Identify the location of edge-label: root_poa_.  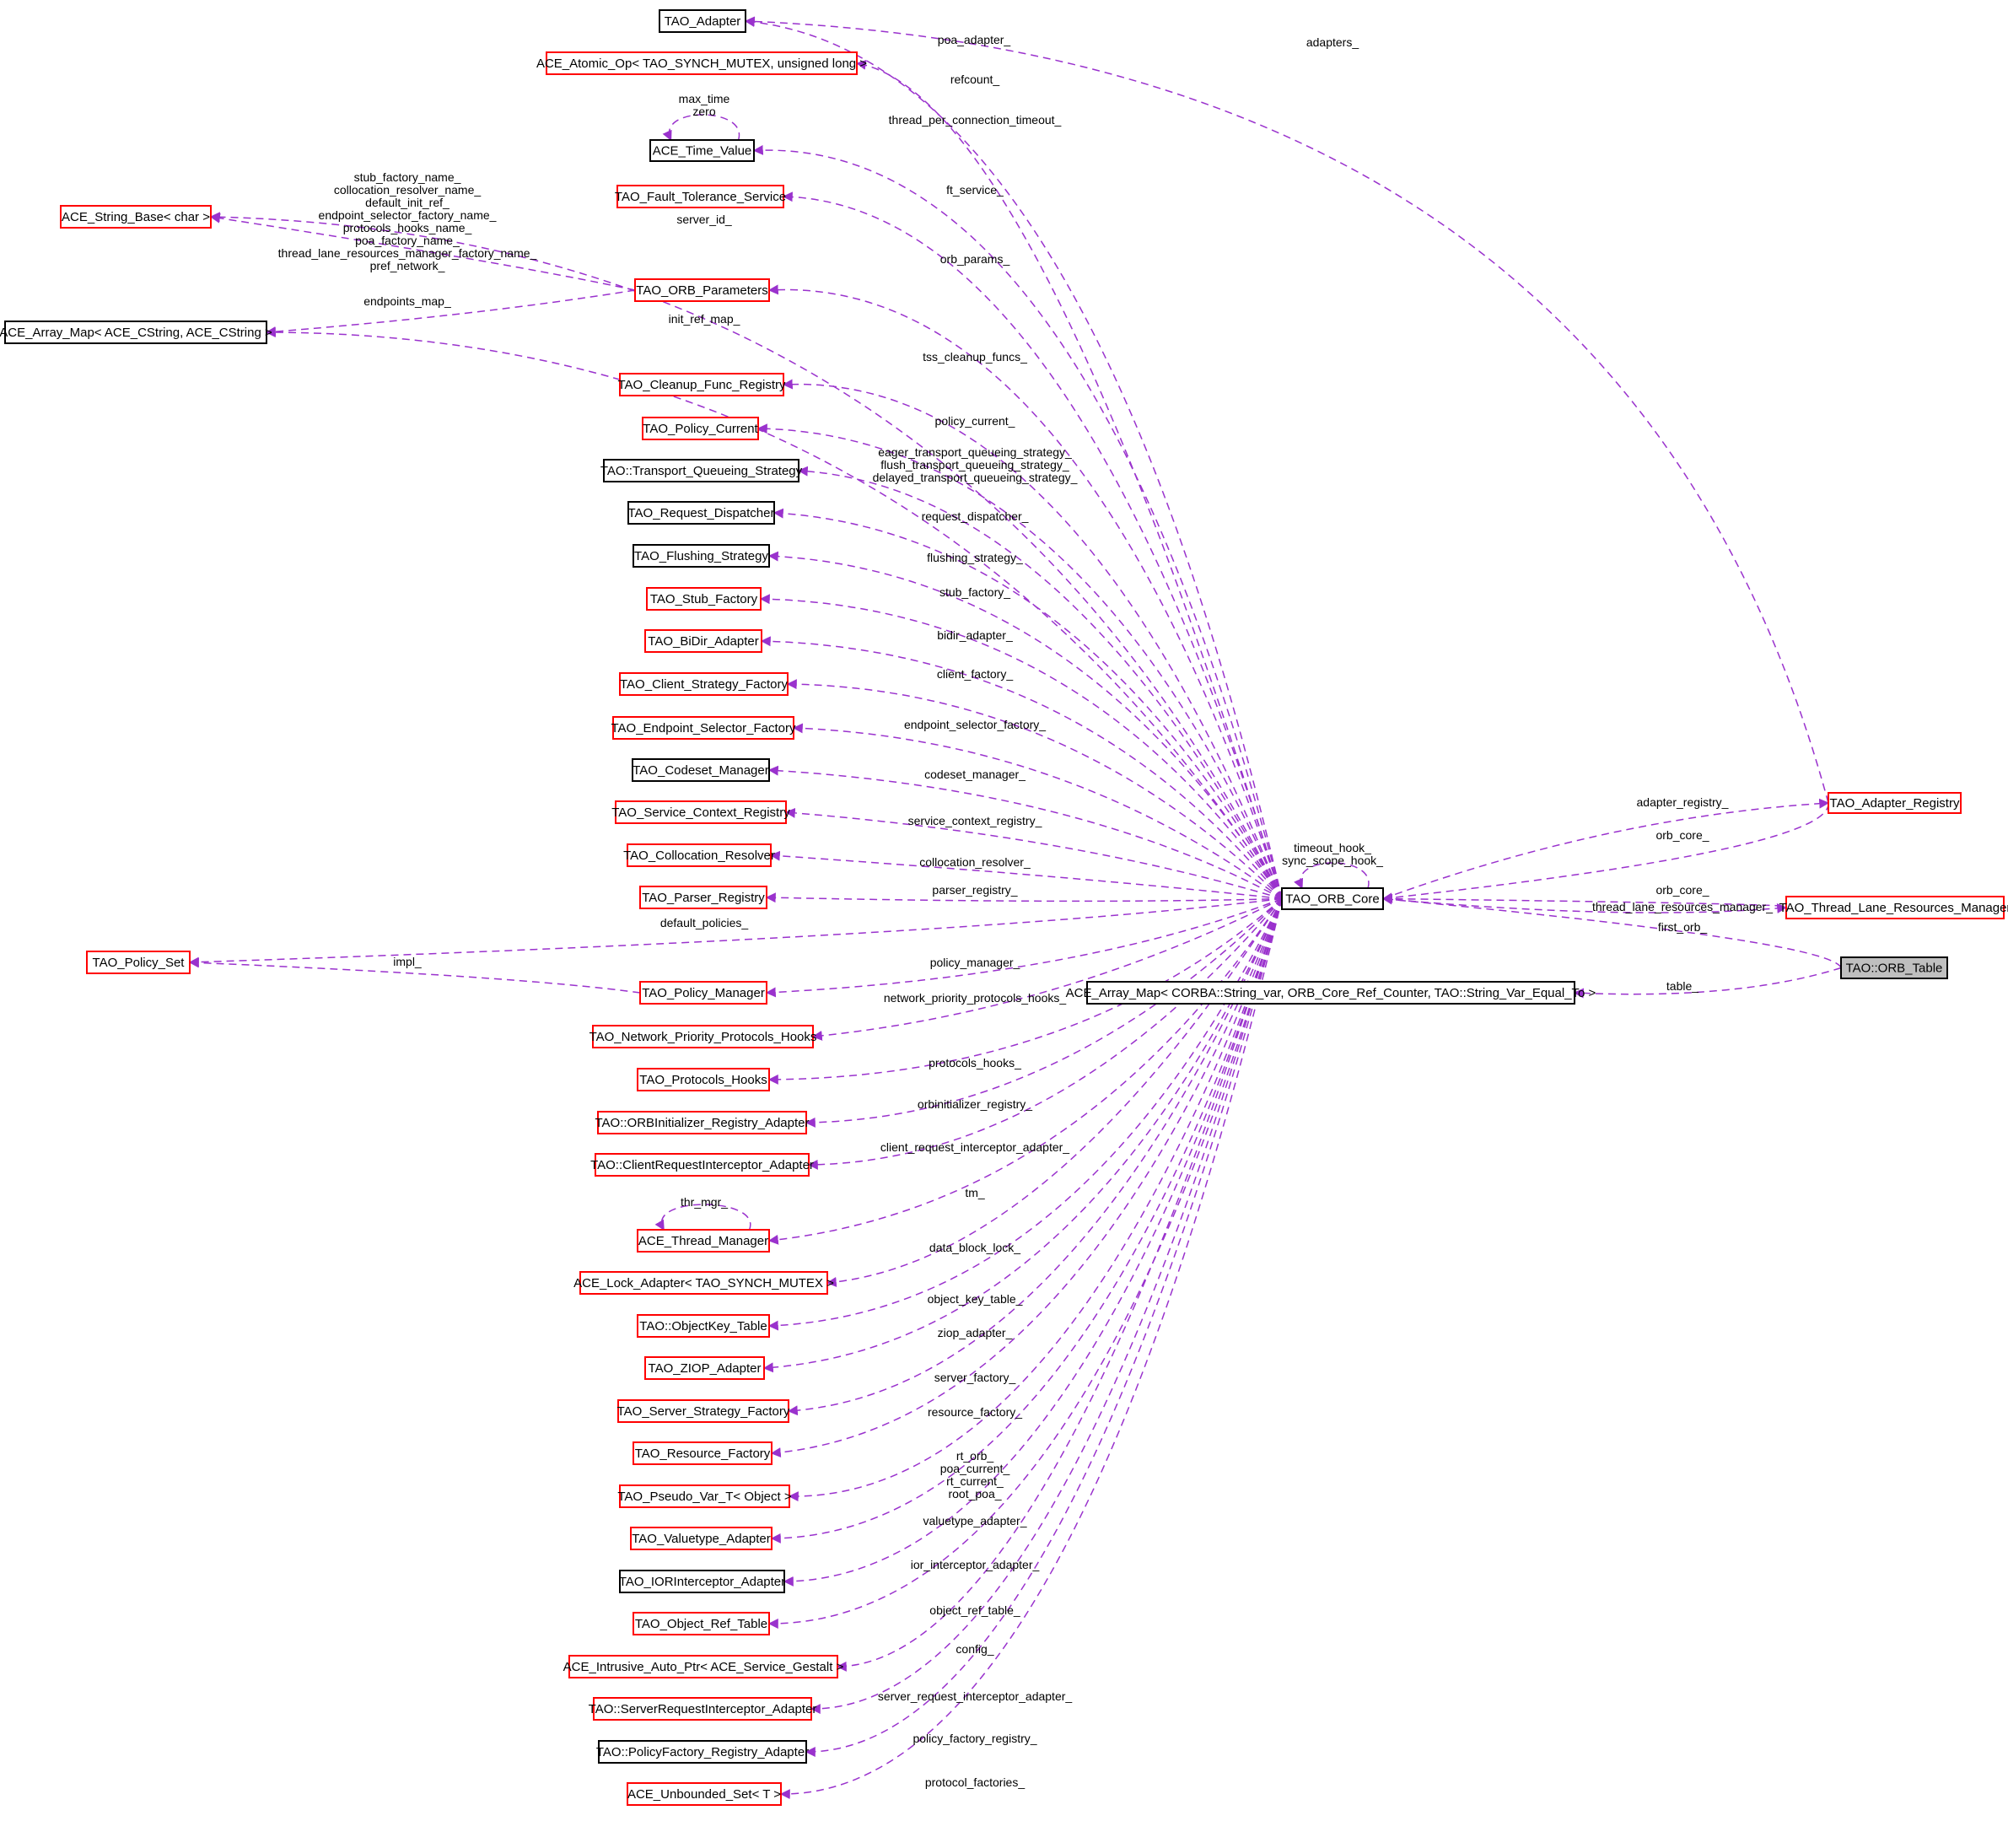
(974, 1493).